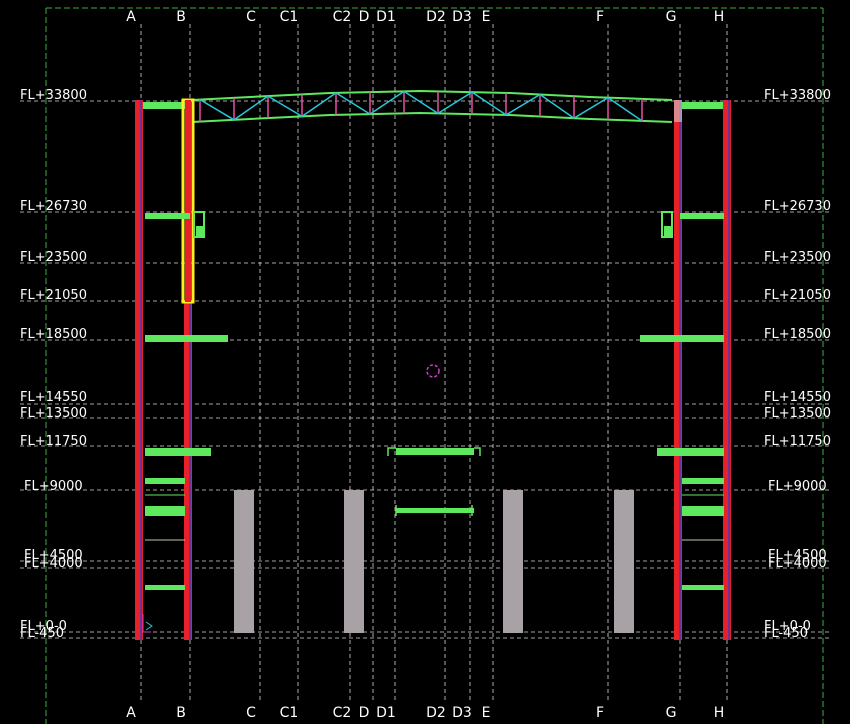 The image size is (850, 724). I want to click on center-platform-upper, so click(435, 451).